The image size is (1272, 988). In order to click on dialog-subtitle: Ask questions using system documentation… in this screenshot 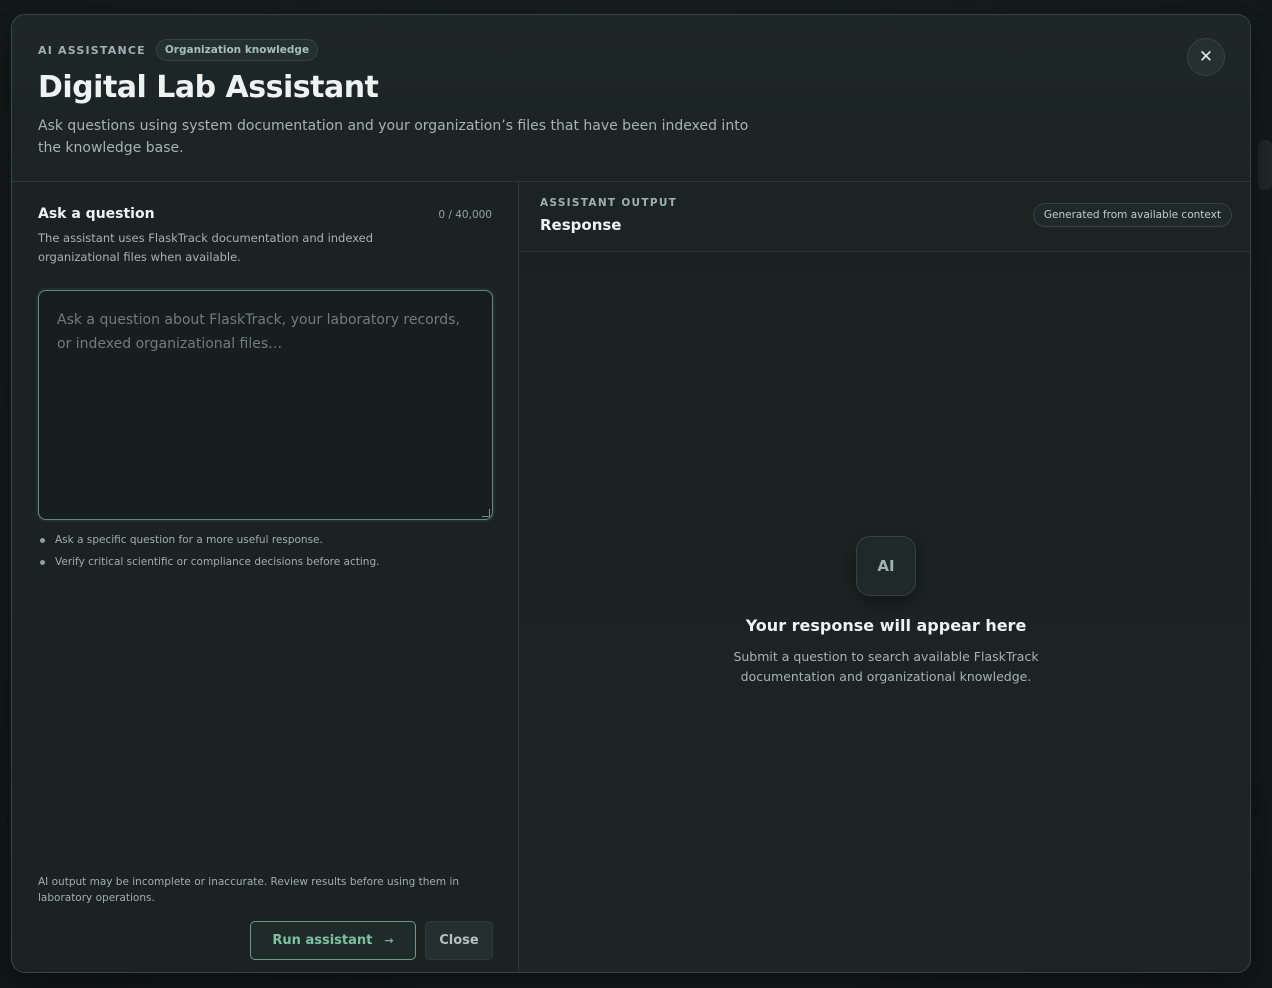, I will do `click(393, 137)`.